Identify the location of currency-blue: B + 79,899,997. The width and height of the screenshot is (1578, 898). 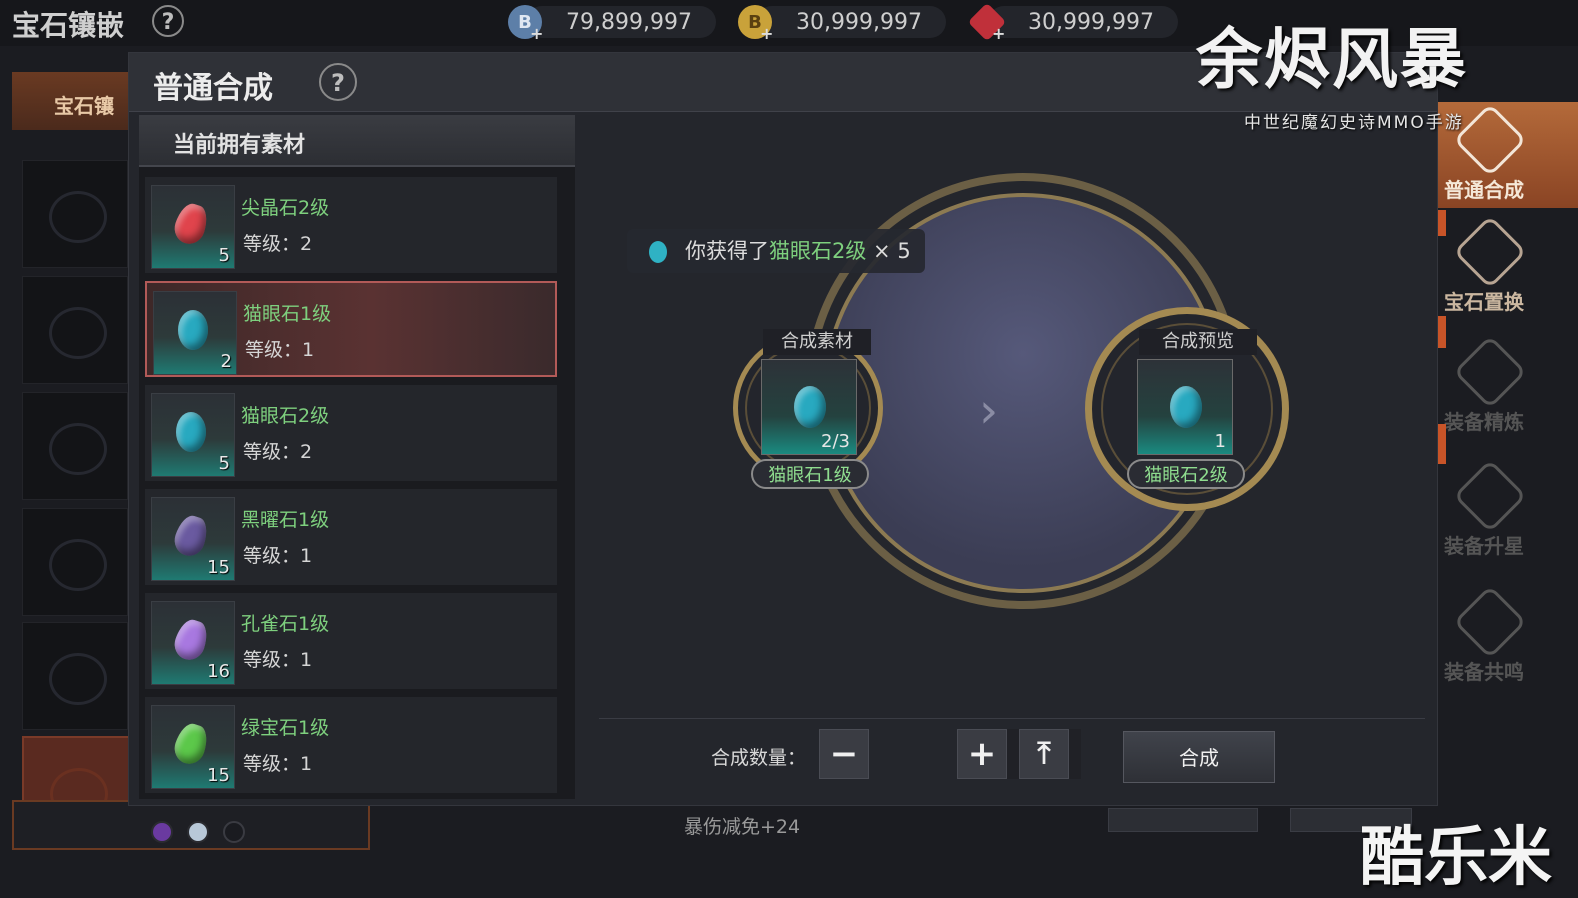
(612, 23).